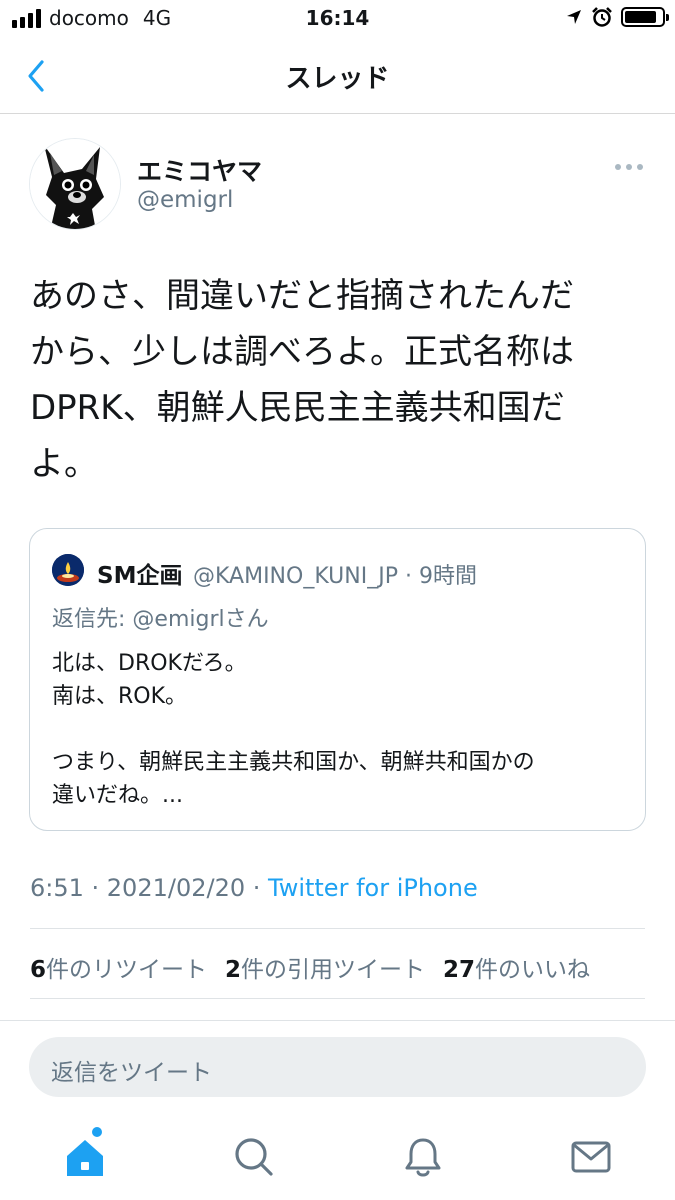 The height and width of the screenshot is (1200, 675). I want to click on reply-mention: @emigrl, so click(178, 619).